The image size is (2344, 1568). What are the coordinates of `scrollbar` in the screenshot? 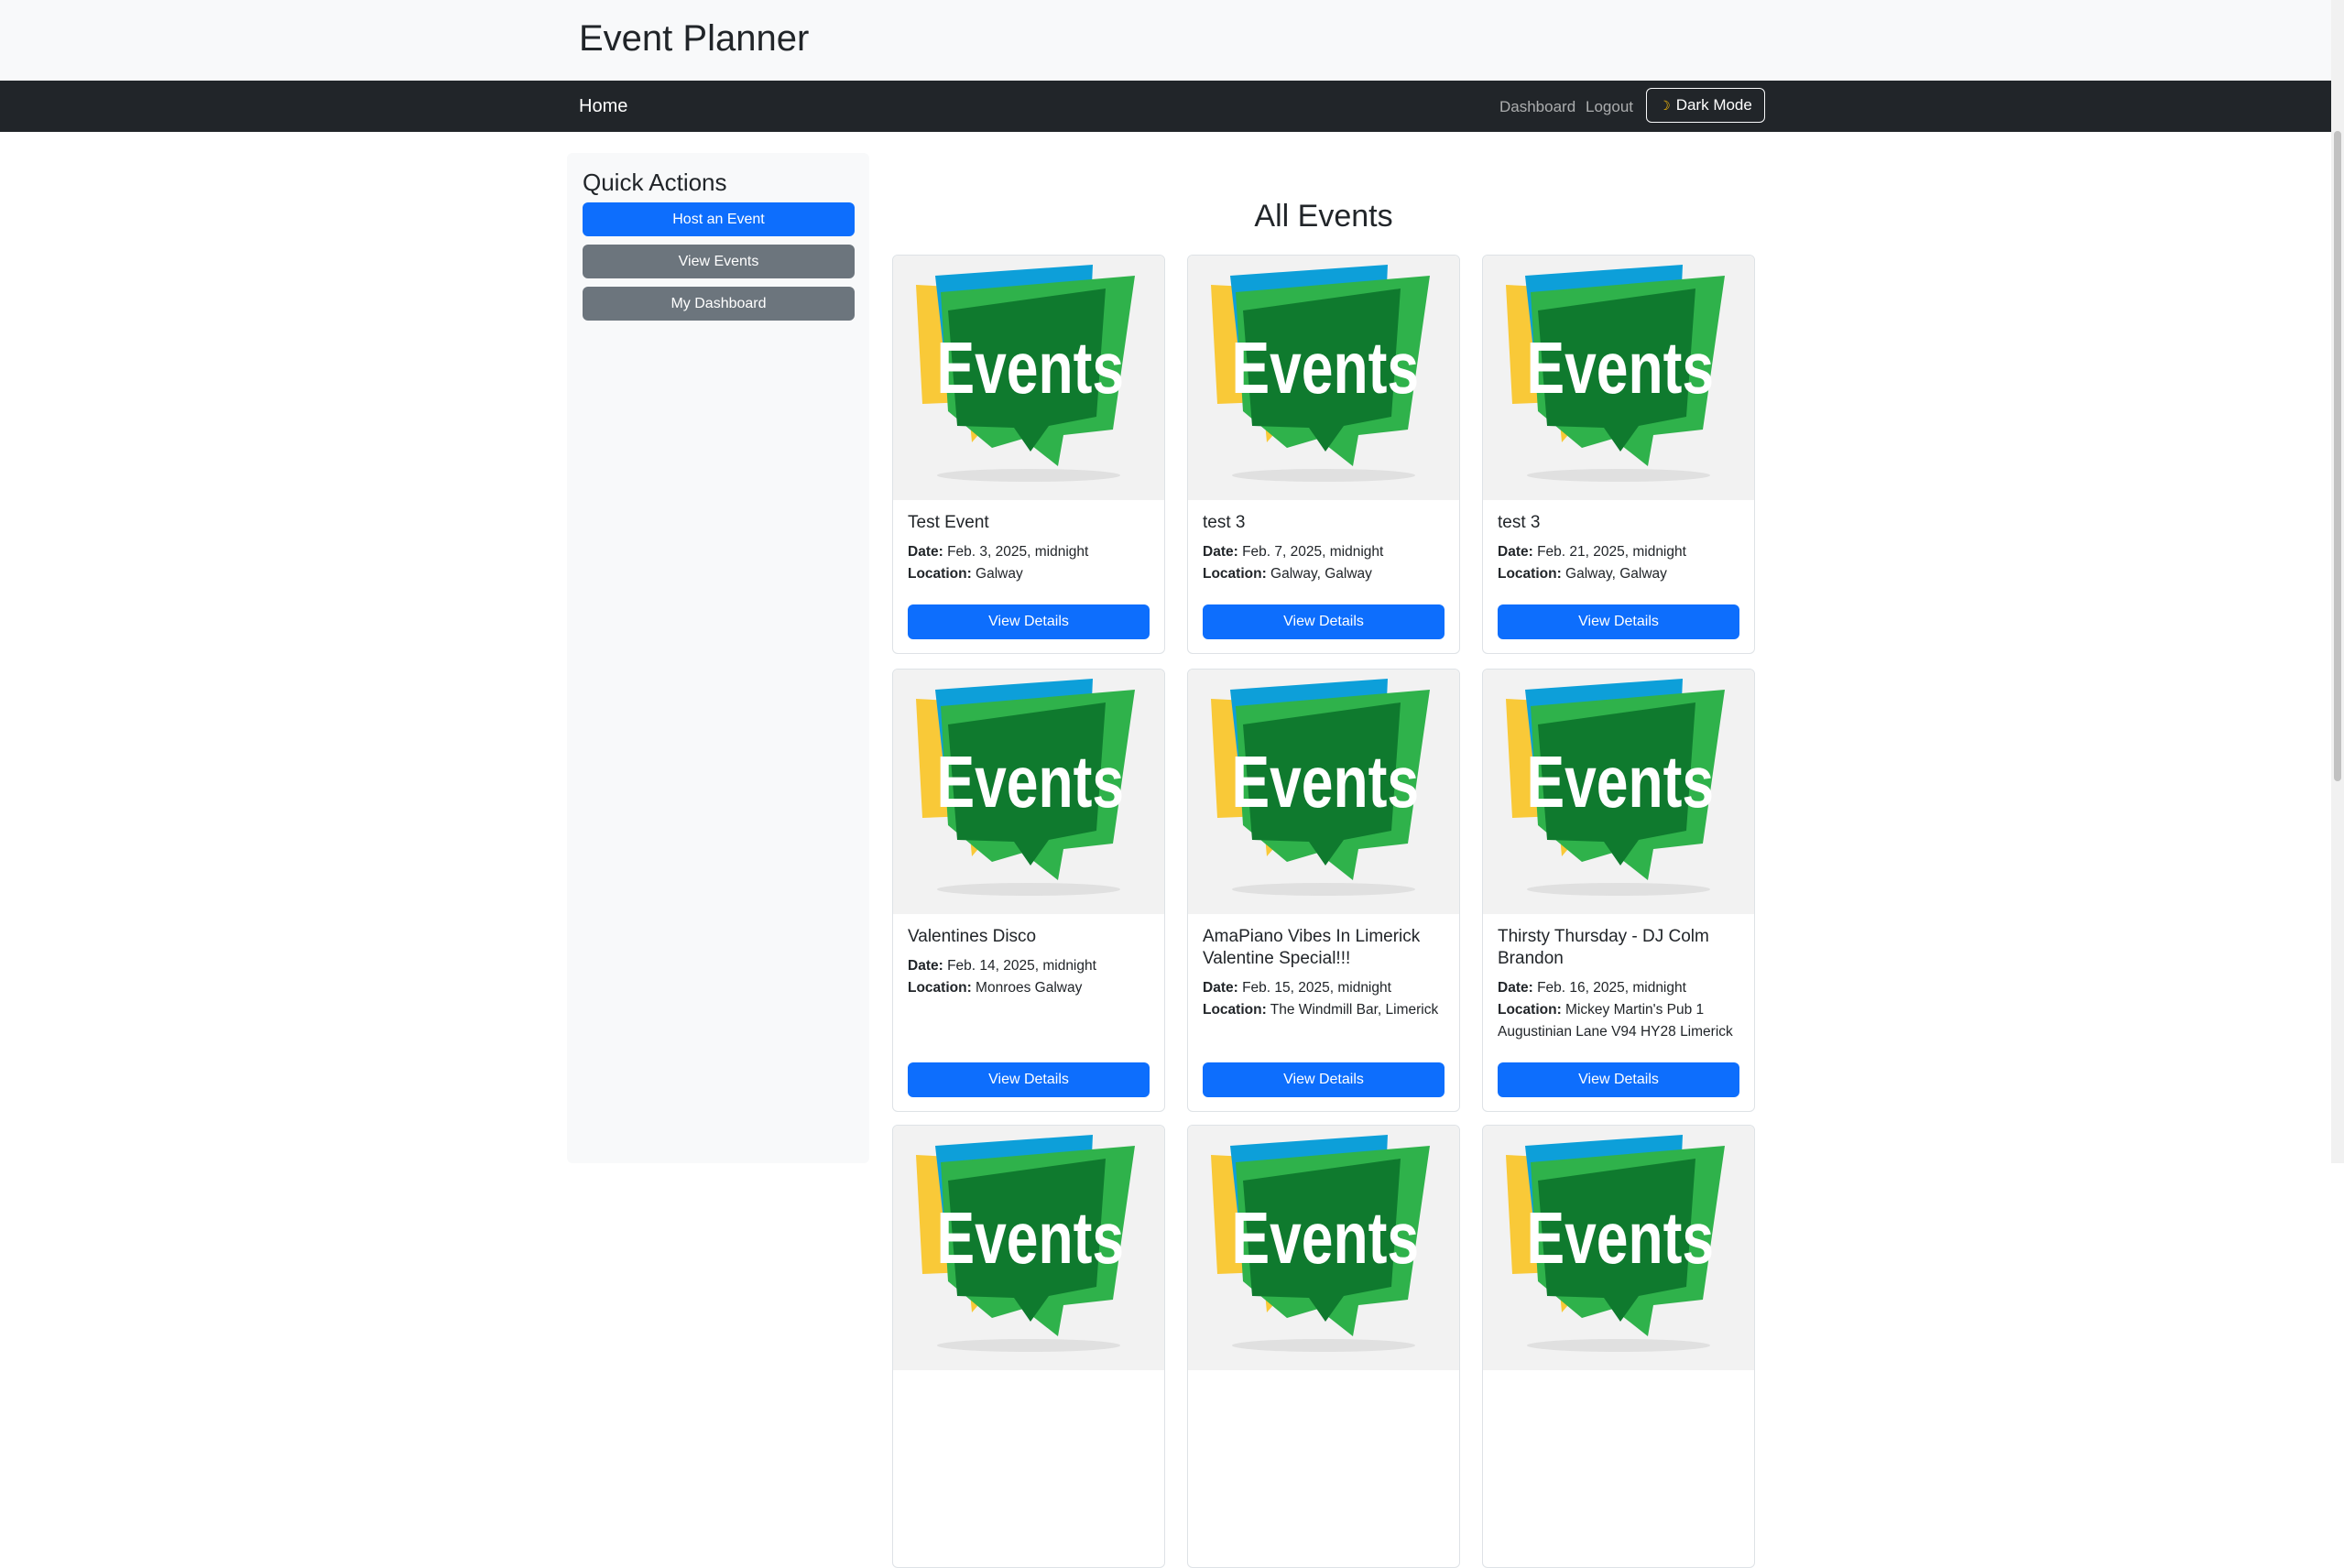 It's located at (2337, 581).